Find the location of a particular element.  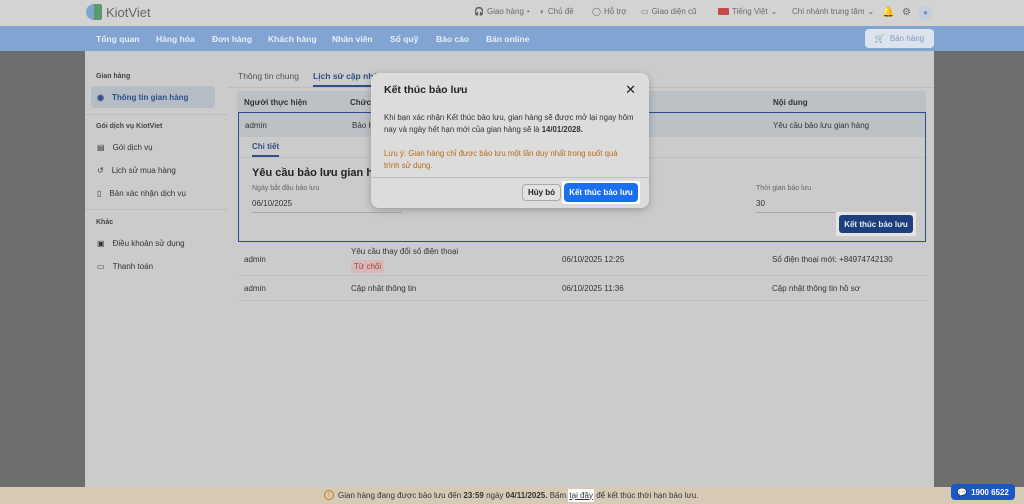

new-expiry-date: 14/01/2028. is located at coordinates (562, 129).